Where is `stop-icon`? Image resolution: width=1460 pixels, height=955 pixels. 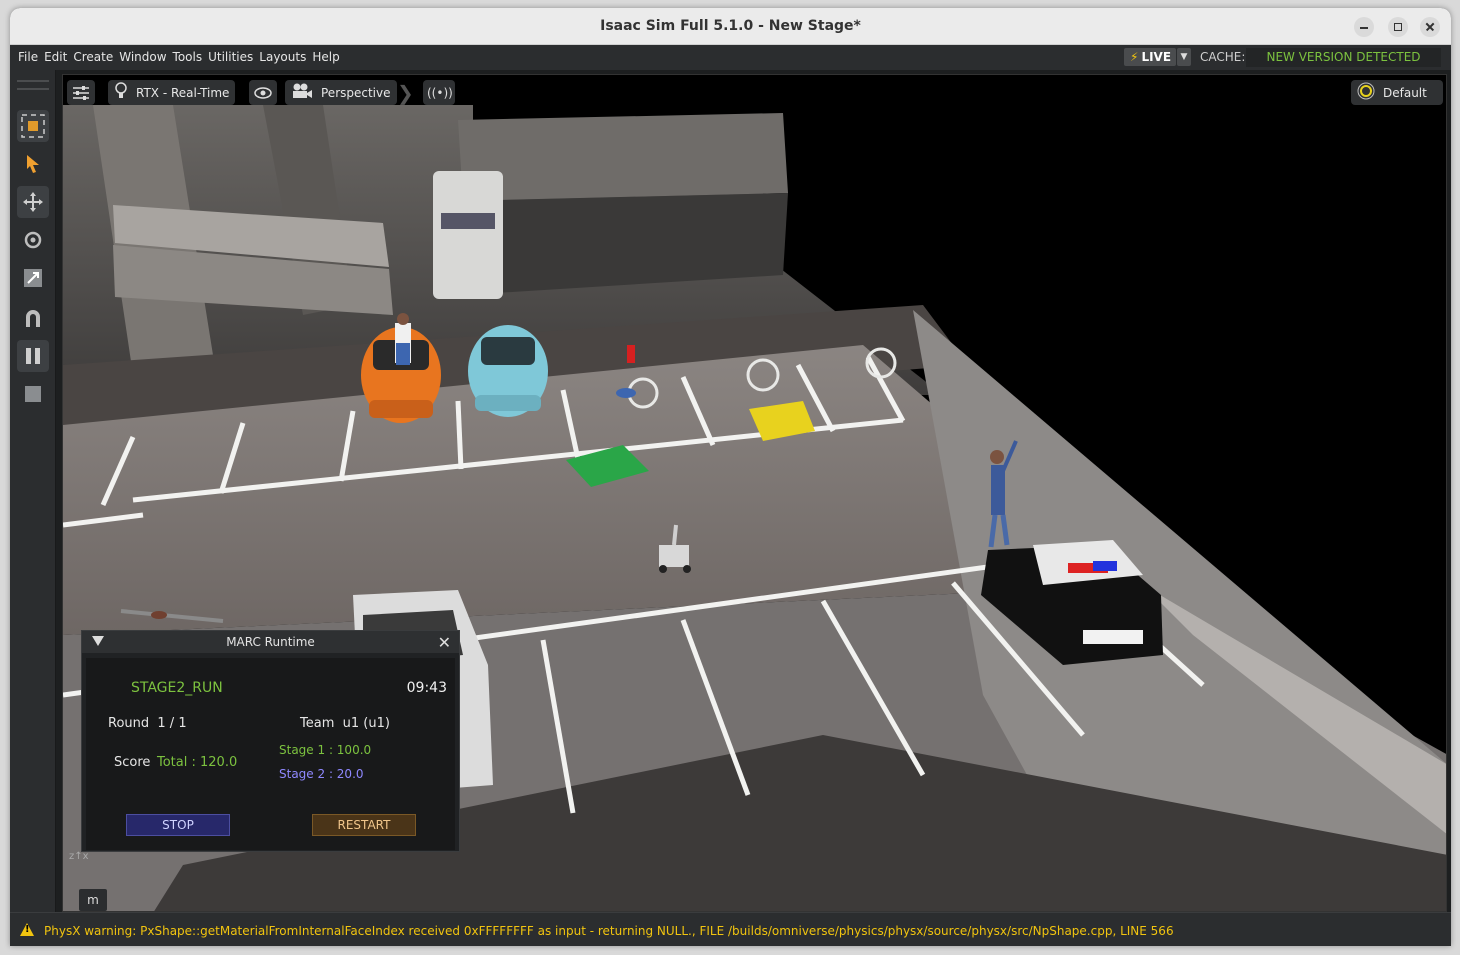
stop-icon is located at coordinates (33, 394).